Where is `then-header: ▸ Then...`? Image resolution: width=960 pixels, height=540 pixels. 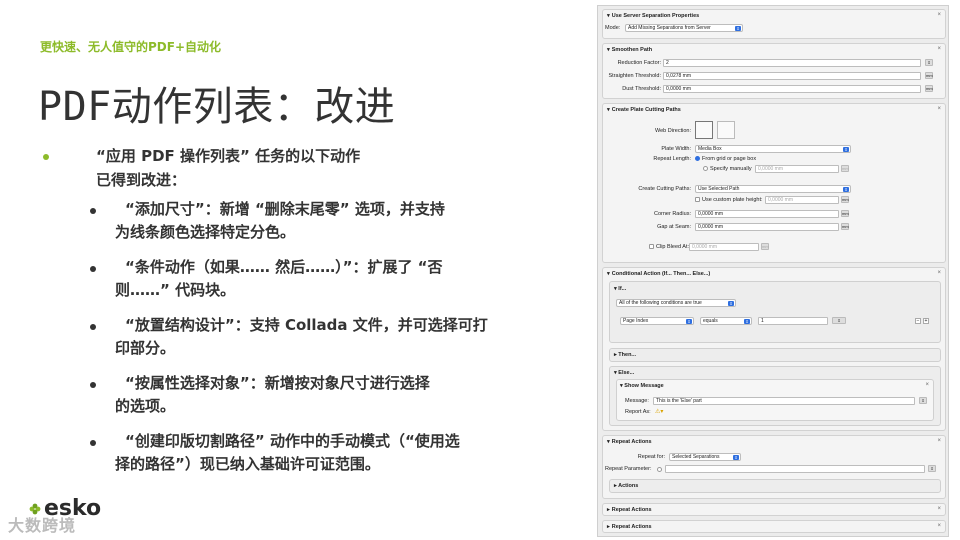
then-header: ▸ Then... is located at coordinates (625, 355).